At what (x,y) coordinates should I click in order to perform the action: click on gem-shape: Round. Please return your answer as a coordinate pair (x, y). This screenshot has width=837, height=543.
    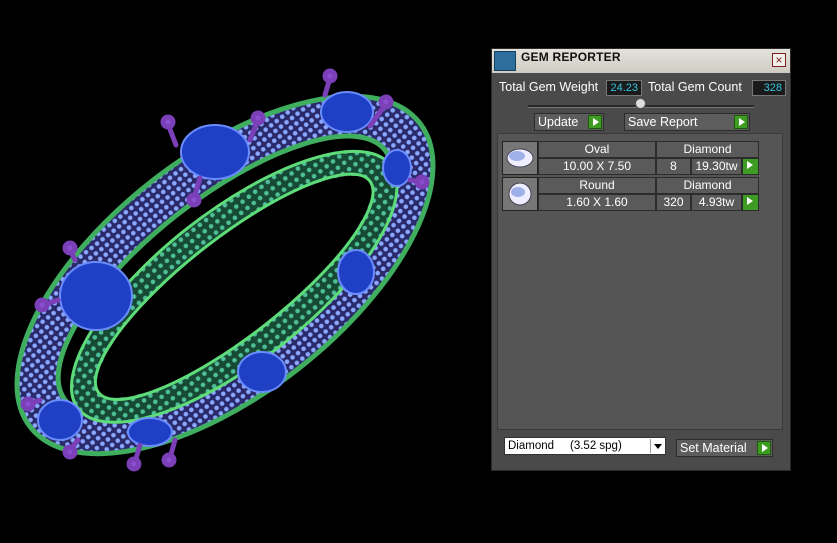
    Looking at the image, I should click on (597, 185).